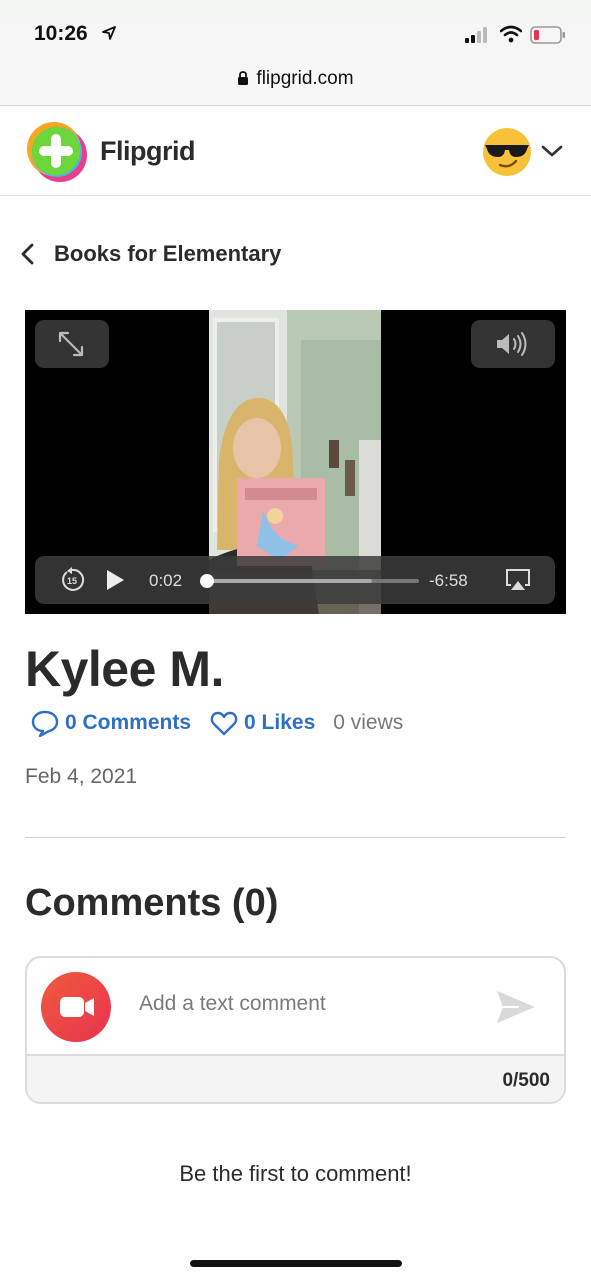 This screenshot has height=1280, width=591. What do you see at coordinates (507, 152) in the screenshot?
I see `sunglasses-emoji-icon` at bounding box center [507, 152].